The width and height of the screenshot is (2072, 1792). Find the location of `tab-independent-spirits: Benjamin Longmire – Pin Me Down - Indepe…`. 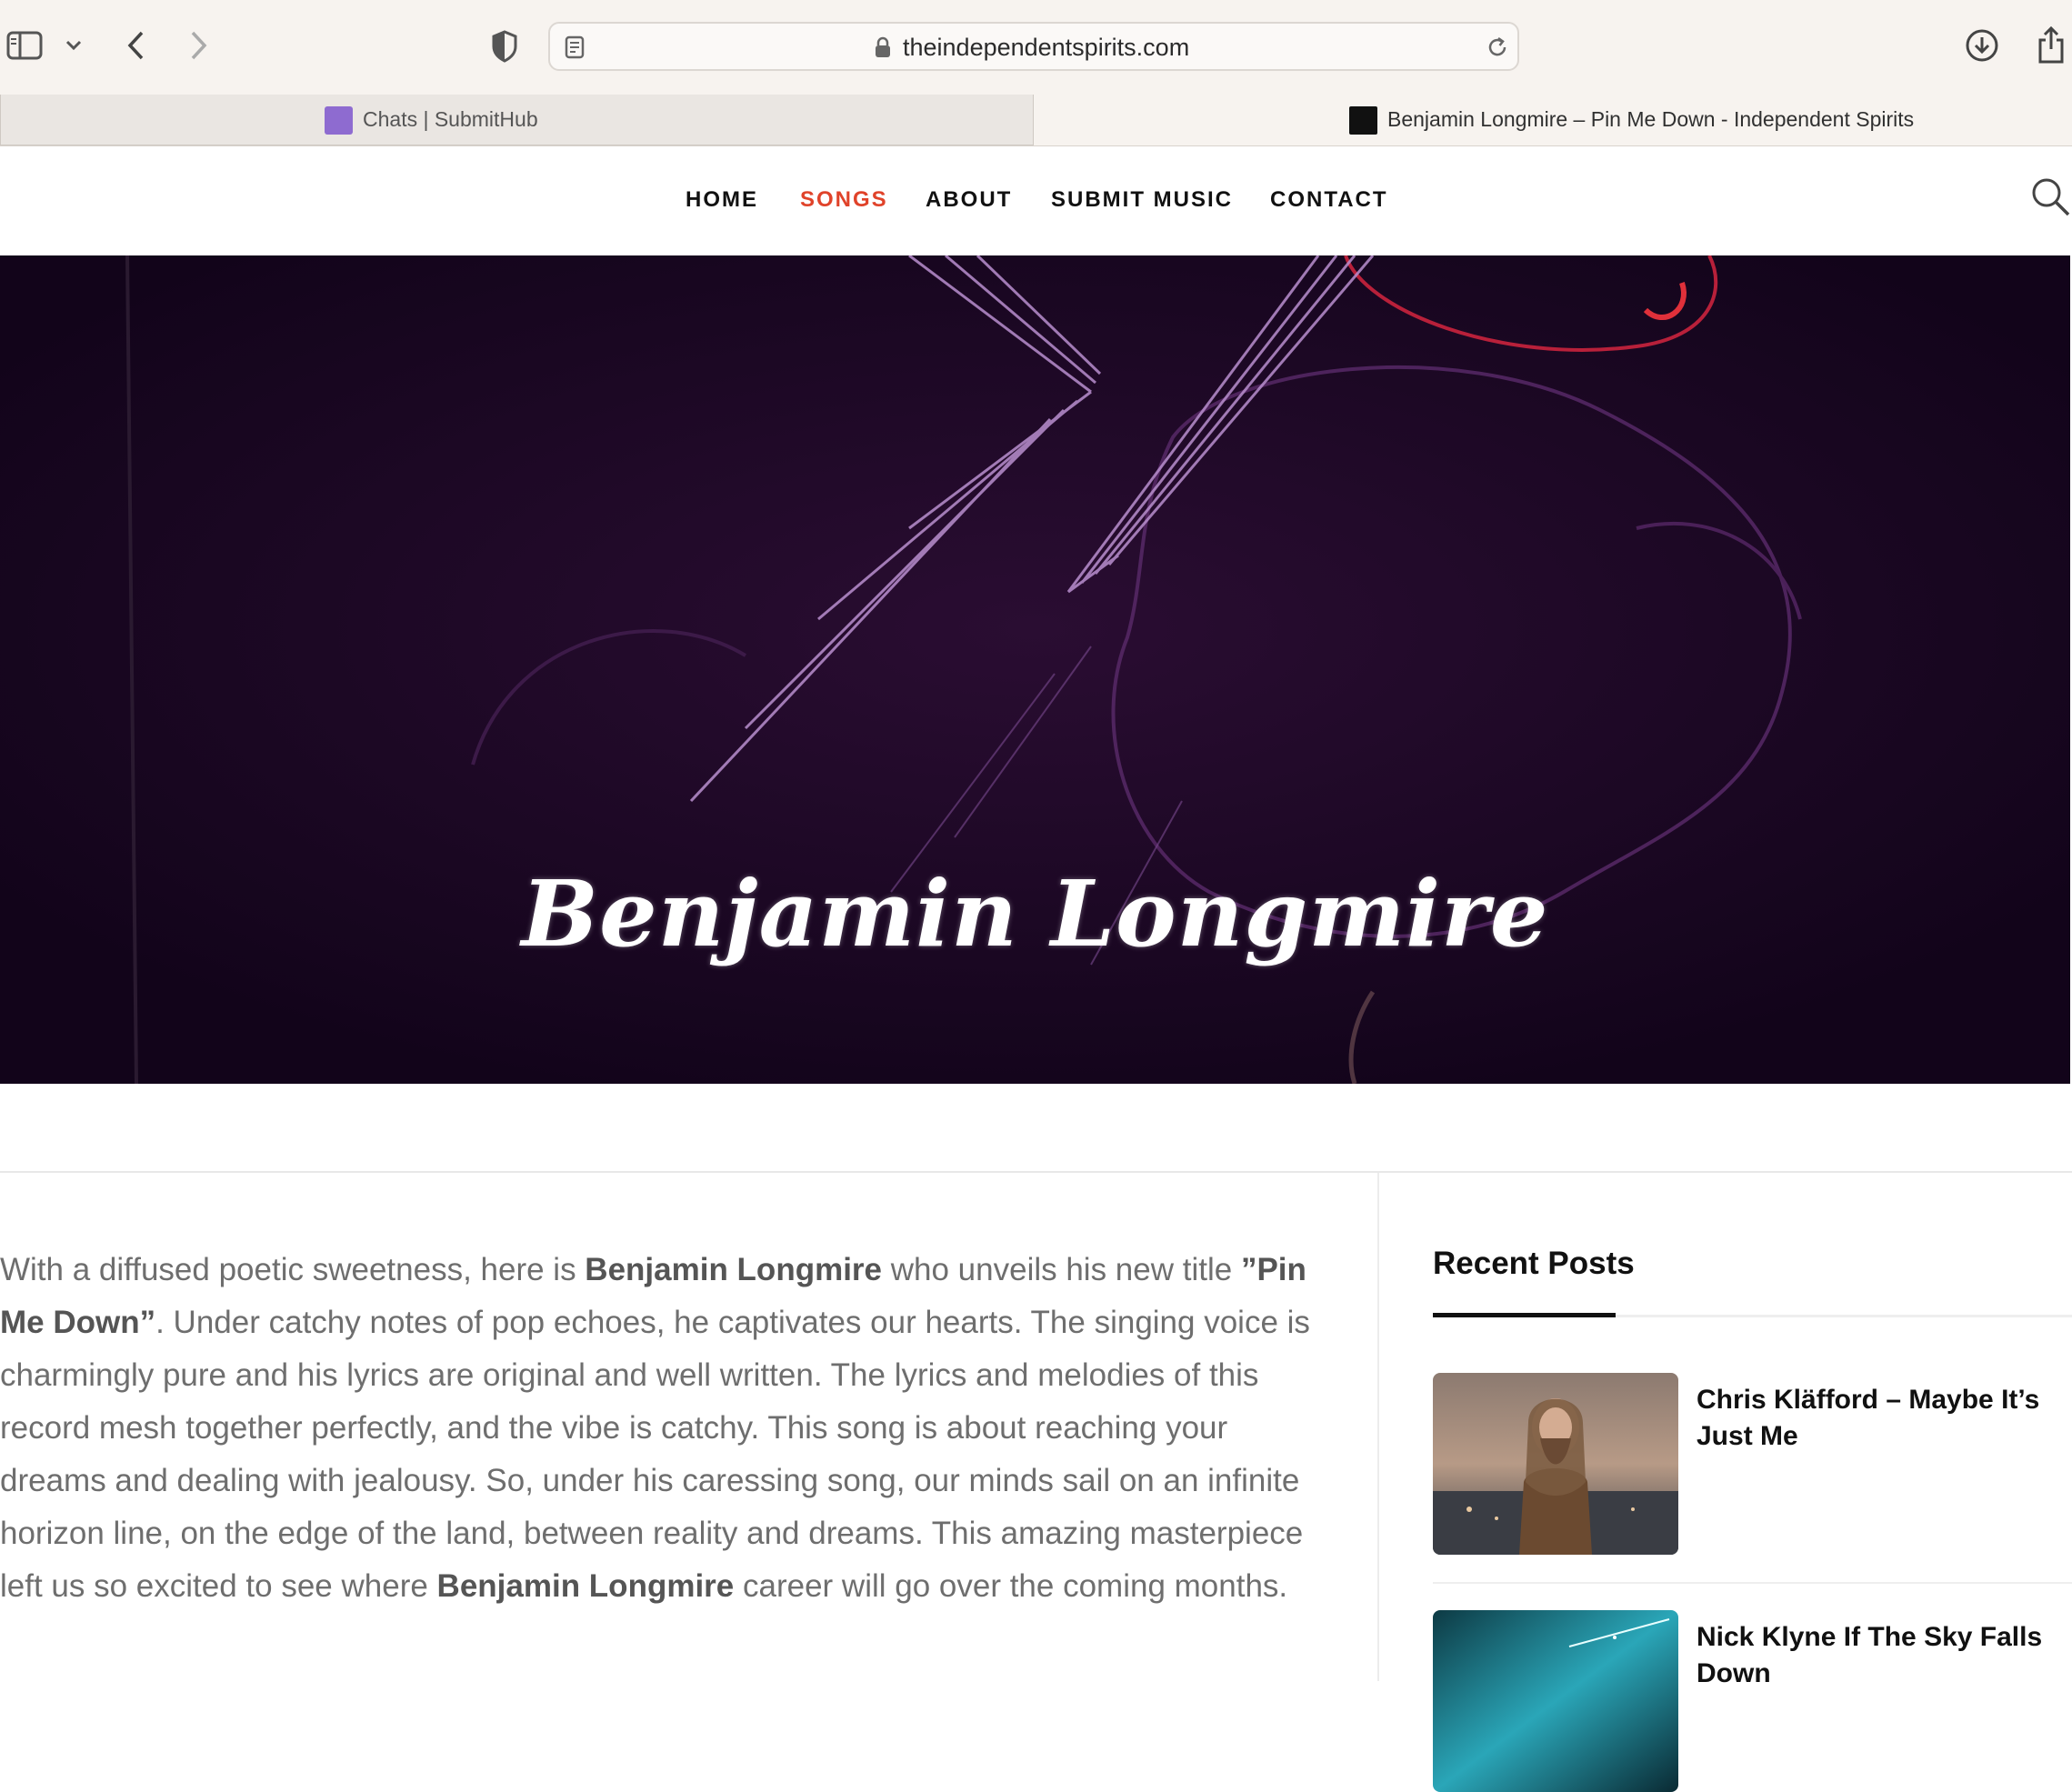

tab-independent-spirits: Benjamin Longmire – Pin Me Down - Indepe… is located at coordinates (1553, 120).